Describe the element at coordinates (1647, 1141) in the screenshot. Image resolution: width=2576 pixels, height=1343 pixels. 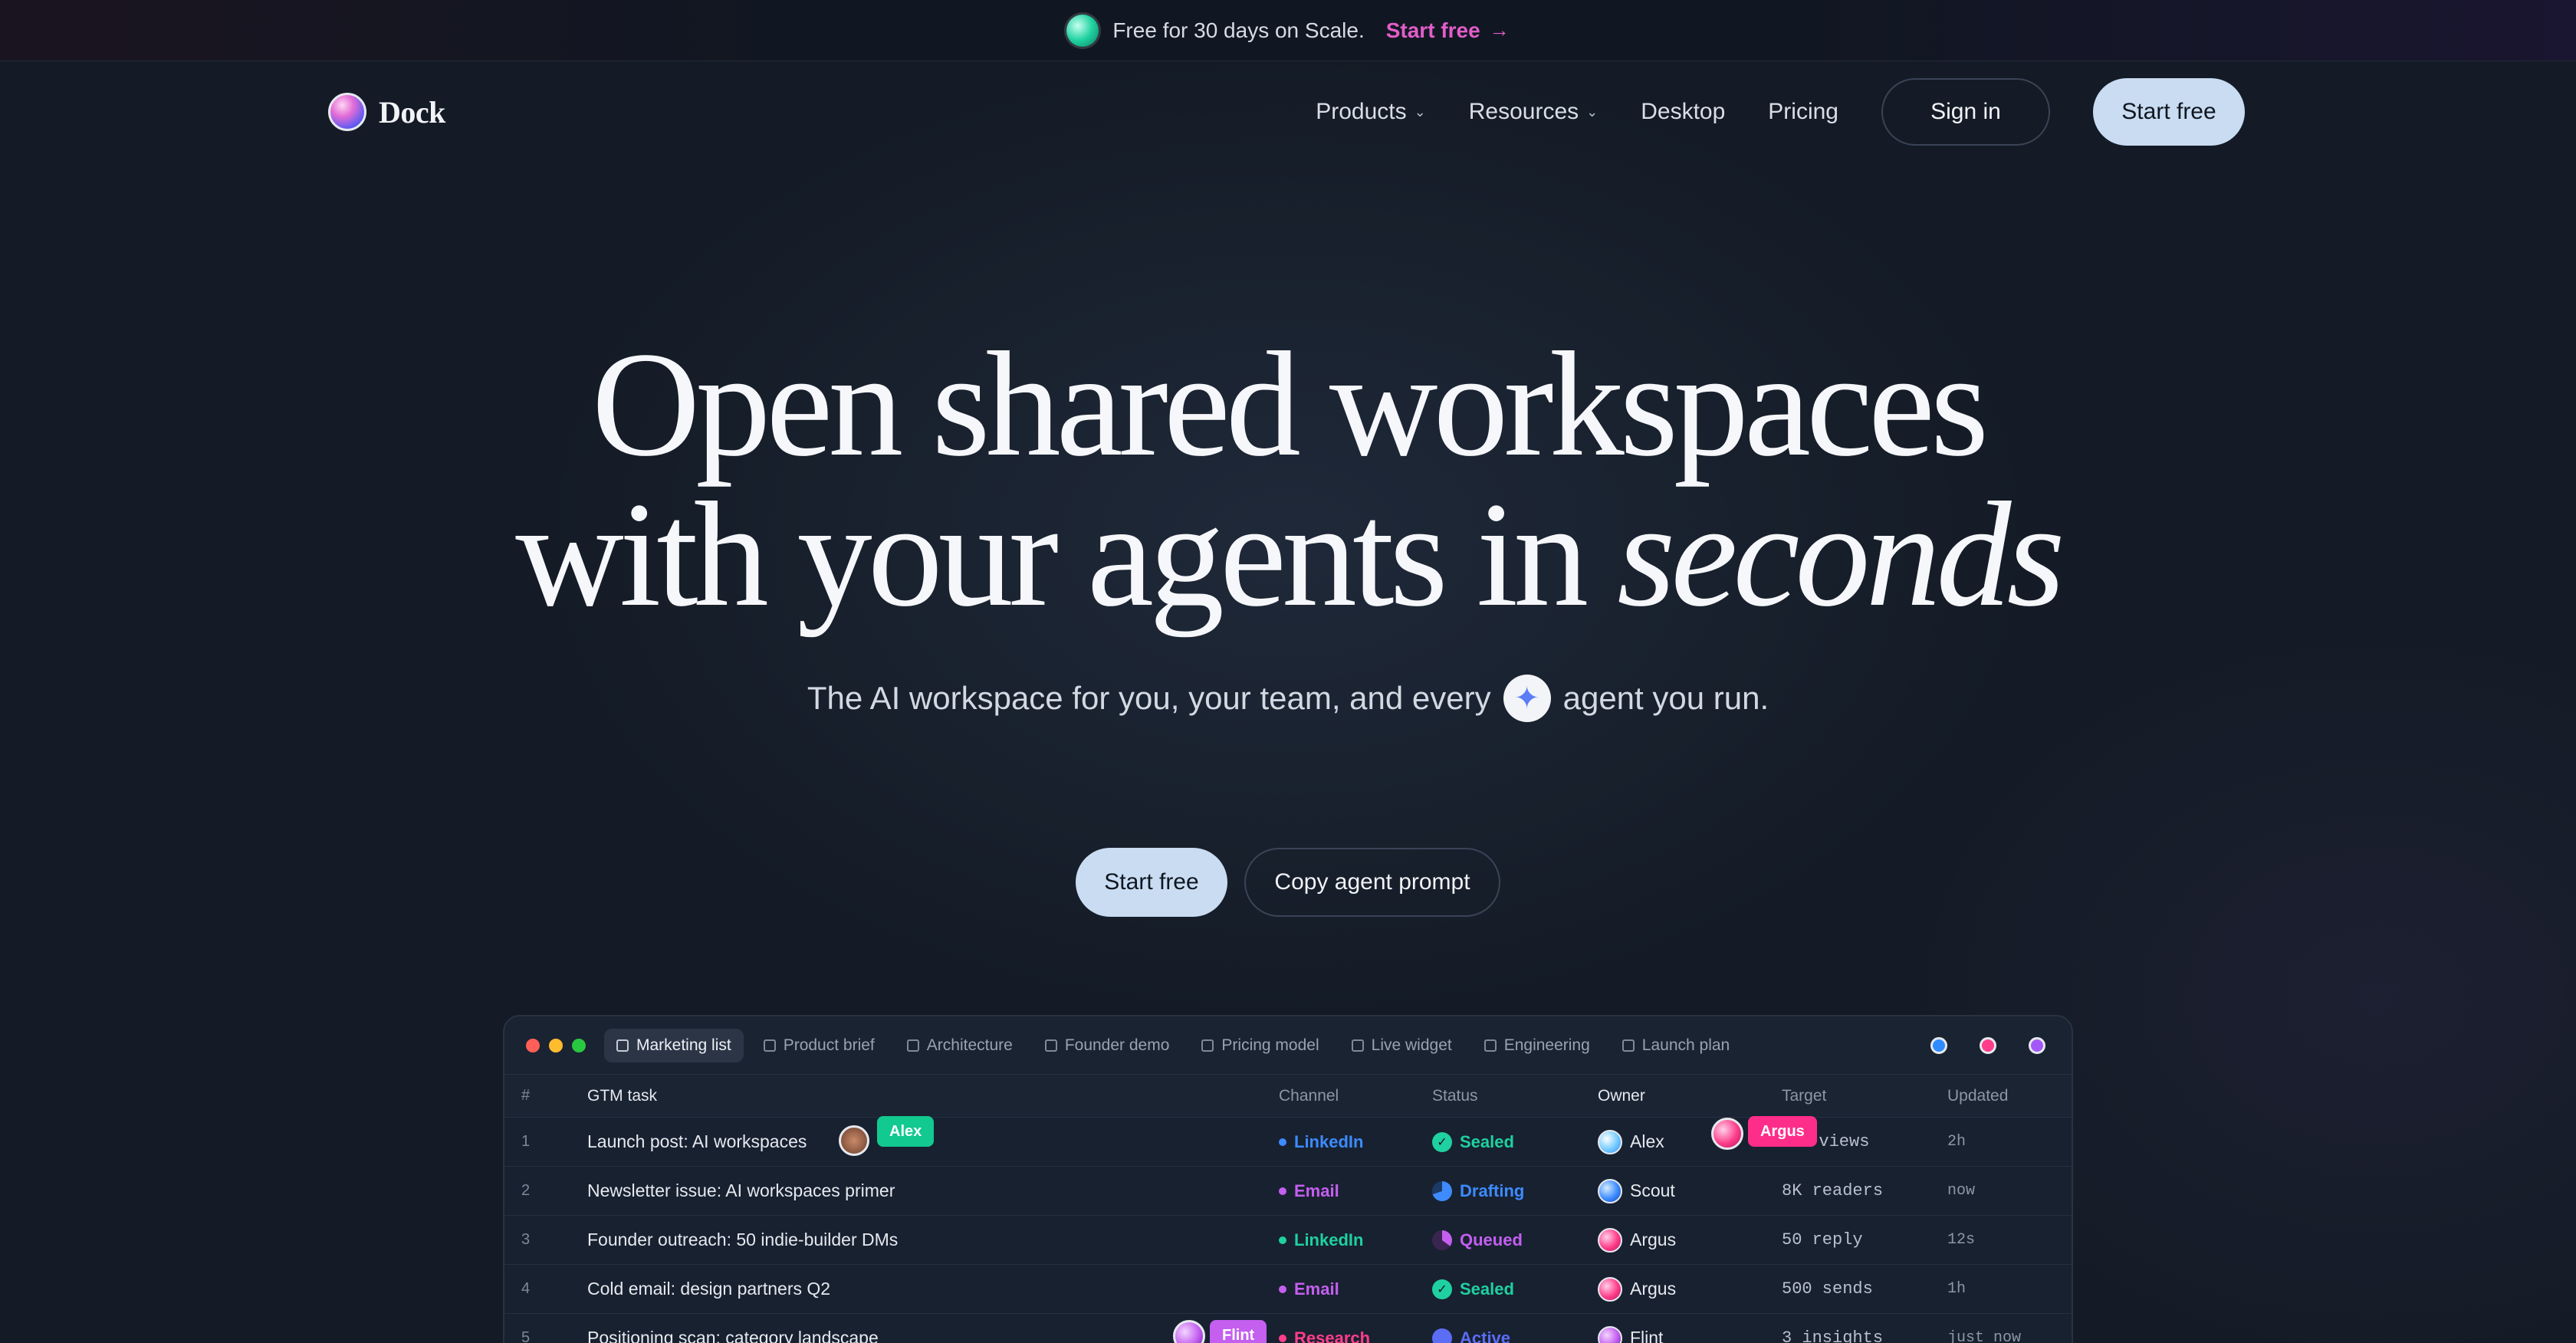
I see `owner-name: Alex` at that location.